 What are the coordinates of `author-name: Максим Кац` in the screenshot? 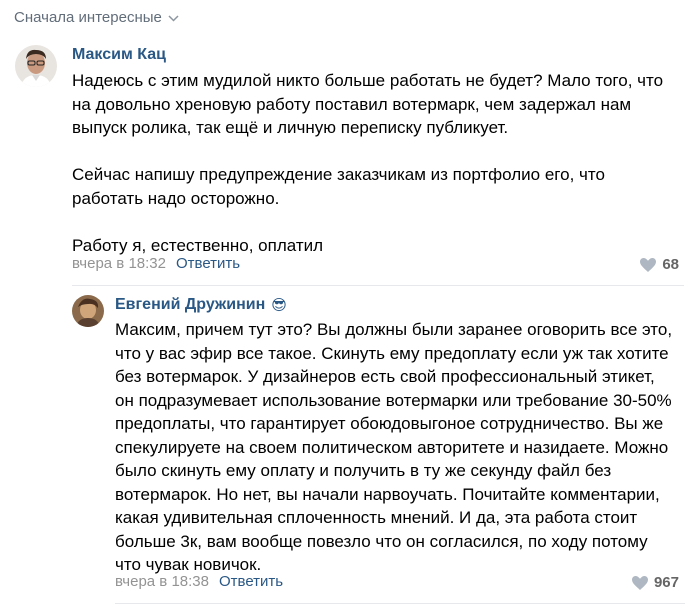 It's located at (119, 55).